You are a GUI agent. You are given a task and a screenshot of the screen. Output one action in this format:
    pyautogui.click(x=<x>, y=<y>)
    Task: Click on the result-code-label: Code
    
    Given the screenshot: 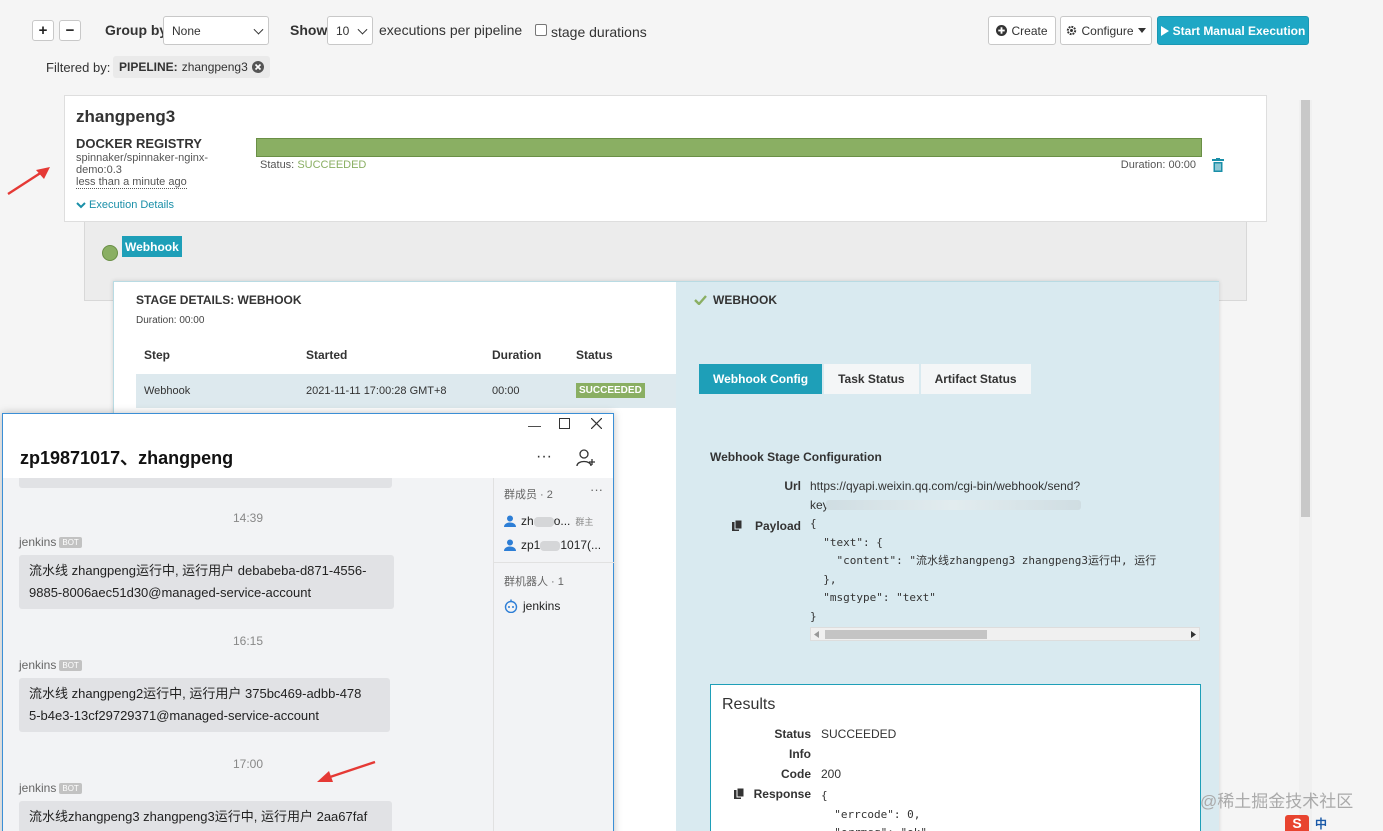 What is the action you would take?
    pyautogui.click(x=796, y=774)
    